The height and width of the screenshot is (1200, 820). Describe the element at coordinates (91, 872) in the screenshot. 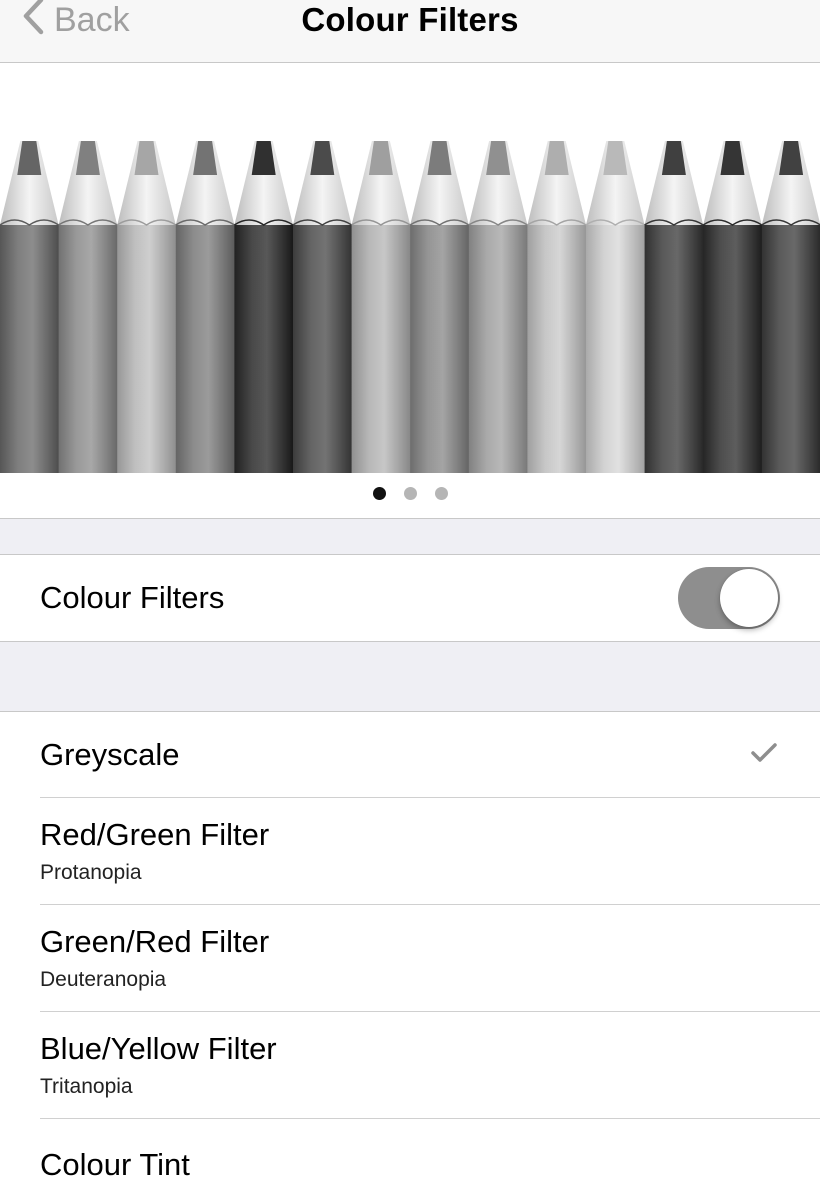

I see `filter-subtitle: Protanopia` at that location.